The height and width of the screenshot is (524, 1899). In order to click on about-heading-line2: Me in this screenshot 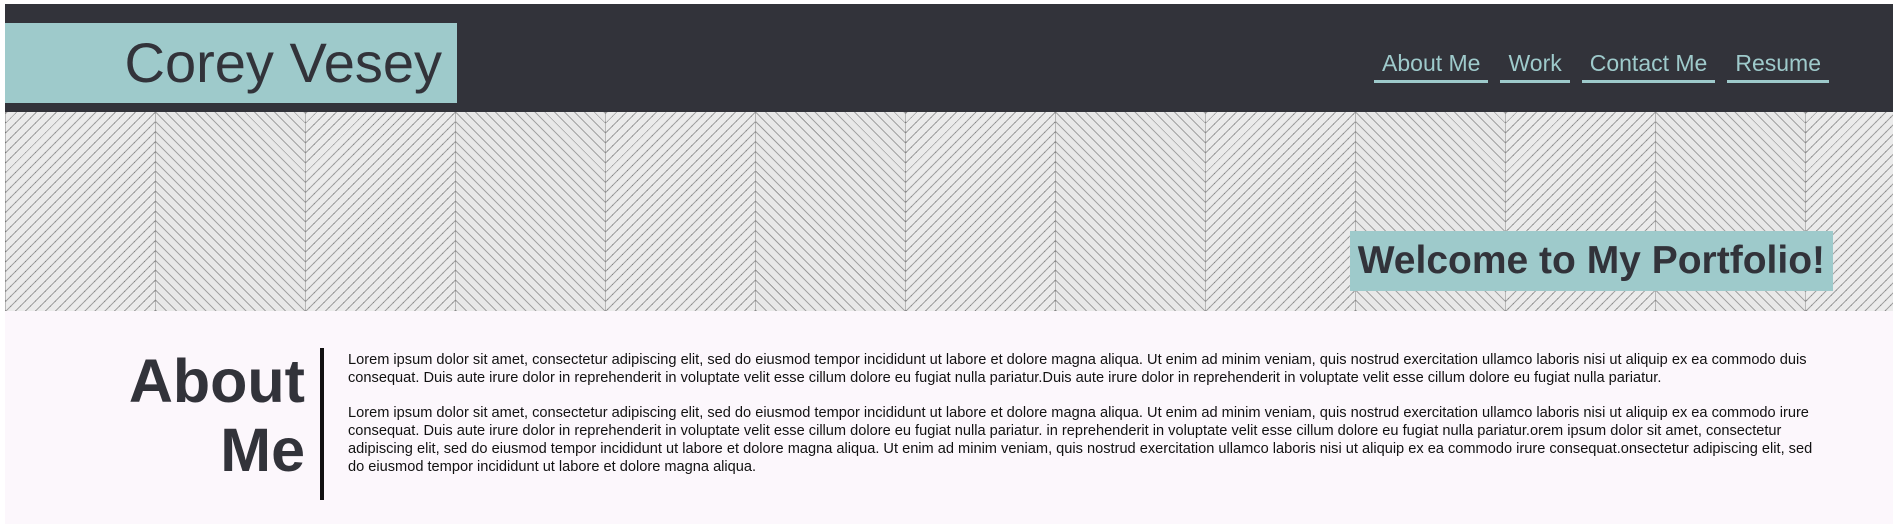, I will do `click(262, 450)`.